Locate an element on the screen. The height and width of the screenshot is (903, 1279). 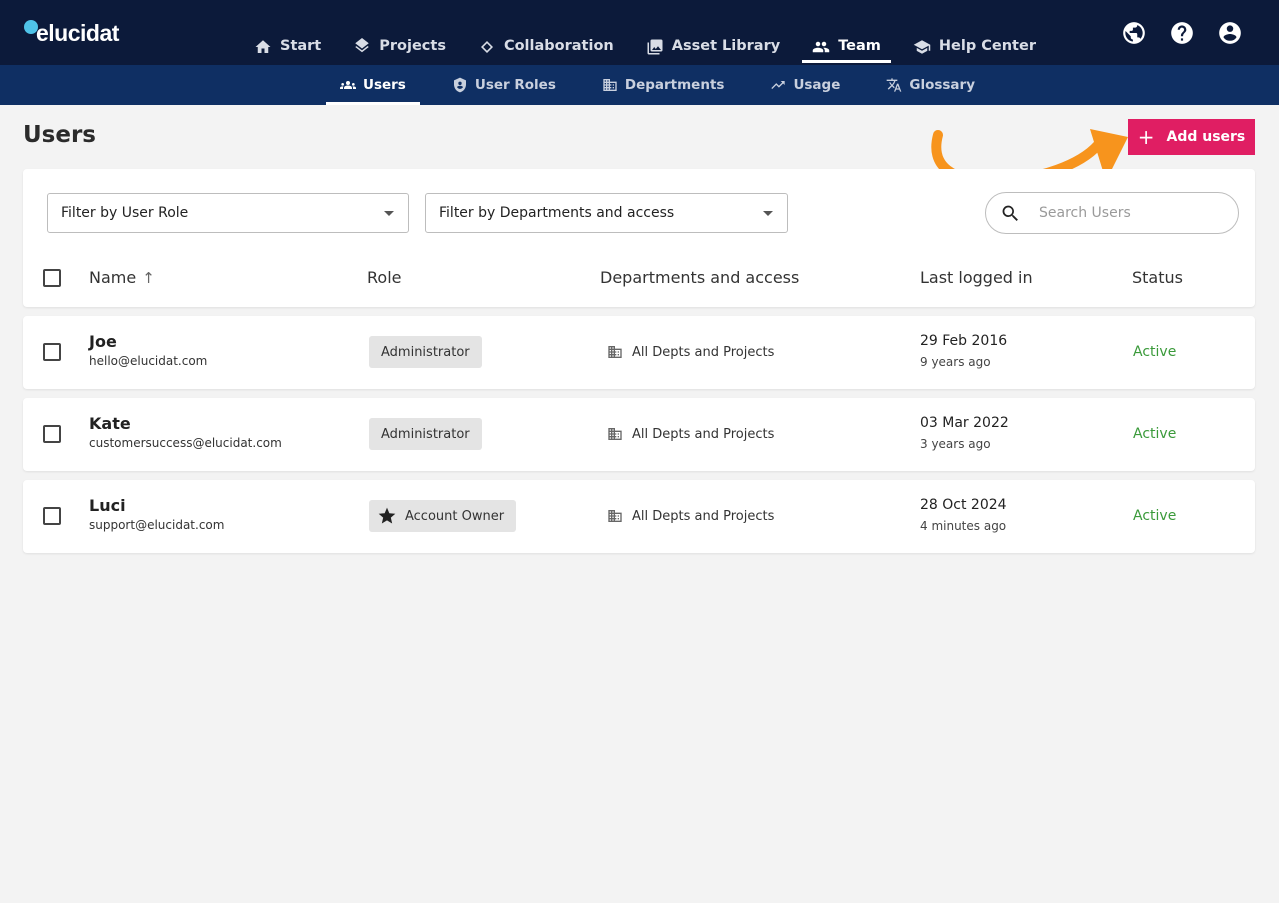
select-all-checkbox is located at coordinates (52, 278).